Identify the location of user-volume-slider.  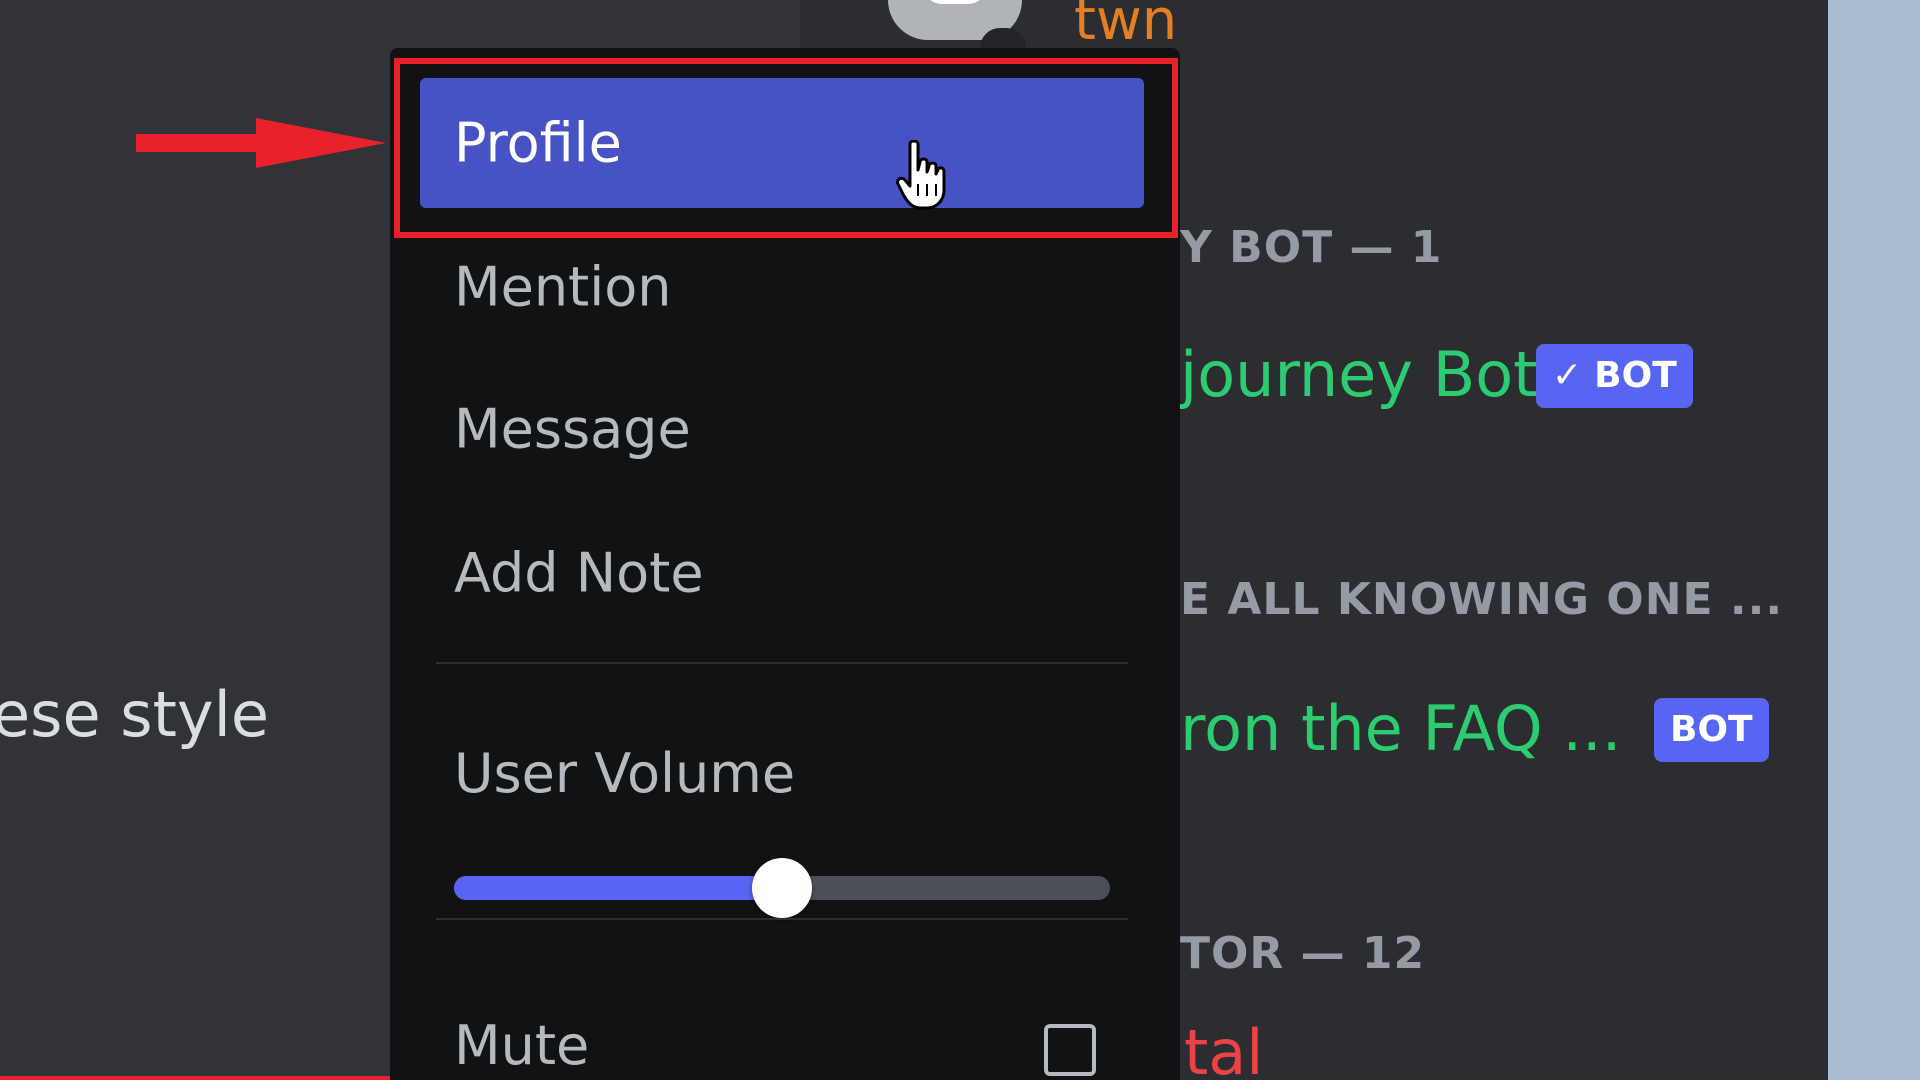
(782, 888).